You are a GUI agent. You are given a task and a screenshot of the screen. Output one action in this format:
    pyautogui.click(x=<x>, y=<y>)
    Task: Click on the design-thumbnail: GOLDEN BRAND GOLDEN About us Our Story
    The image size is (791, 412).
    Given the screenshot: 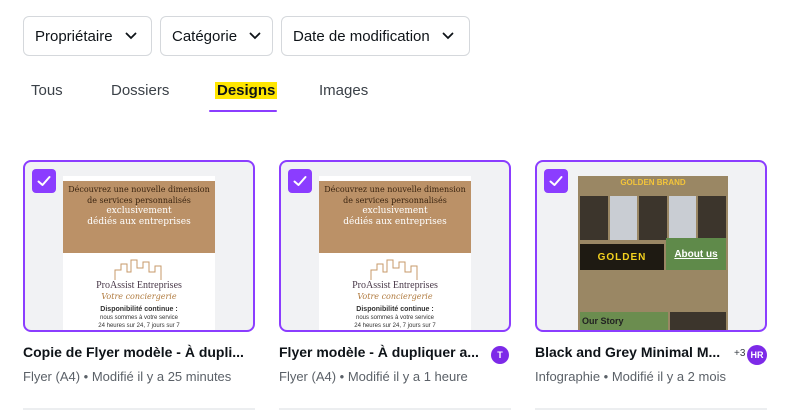 What is the action you would take?
    pyautogui.click(x=651, y=246)
    